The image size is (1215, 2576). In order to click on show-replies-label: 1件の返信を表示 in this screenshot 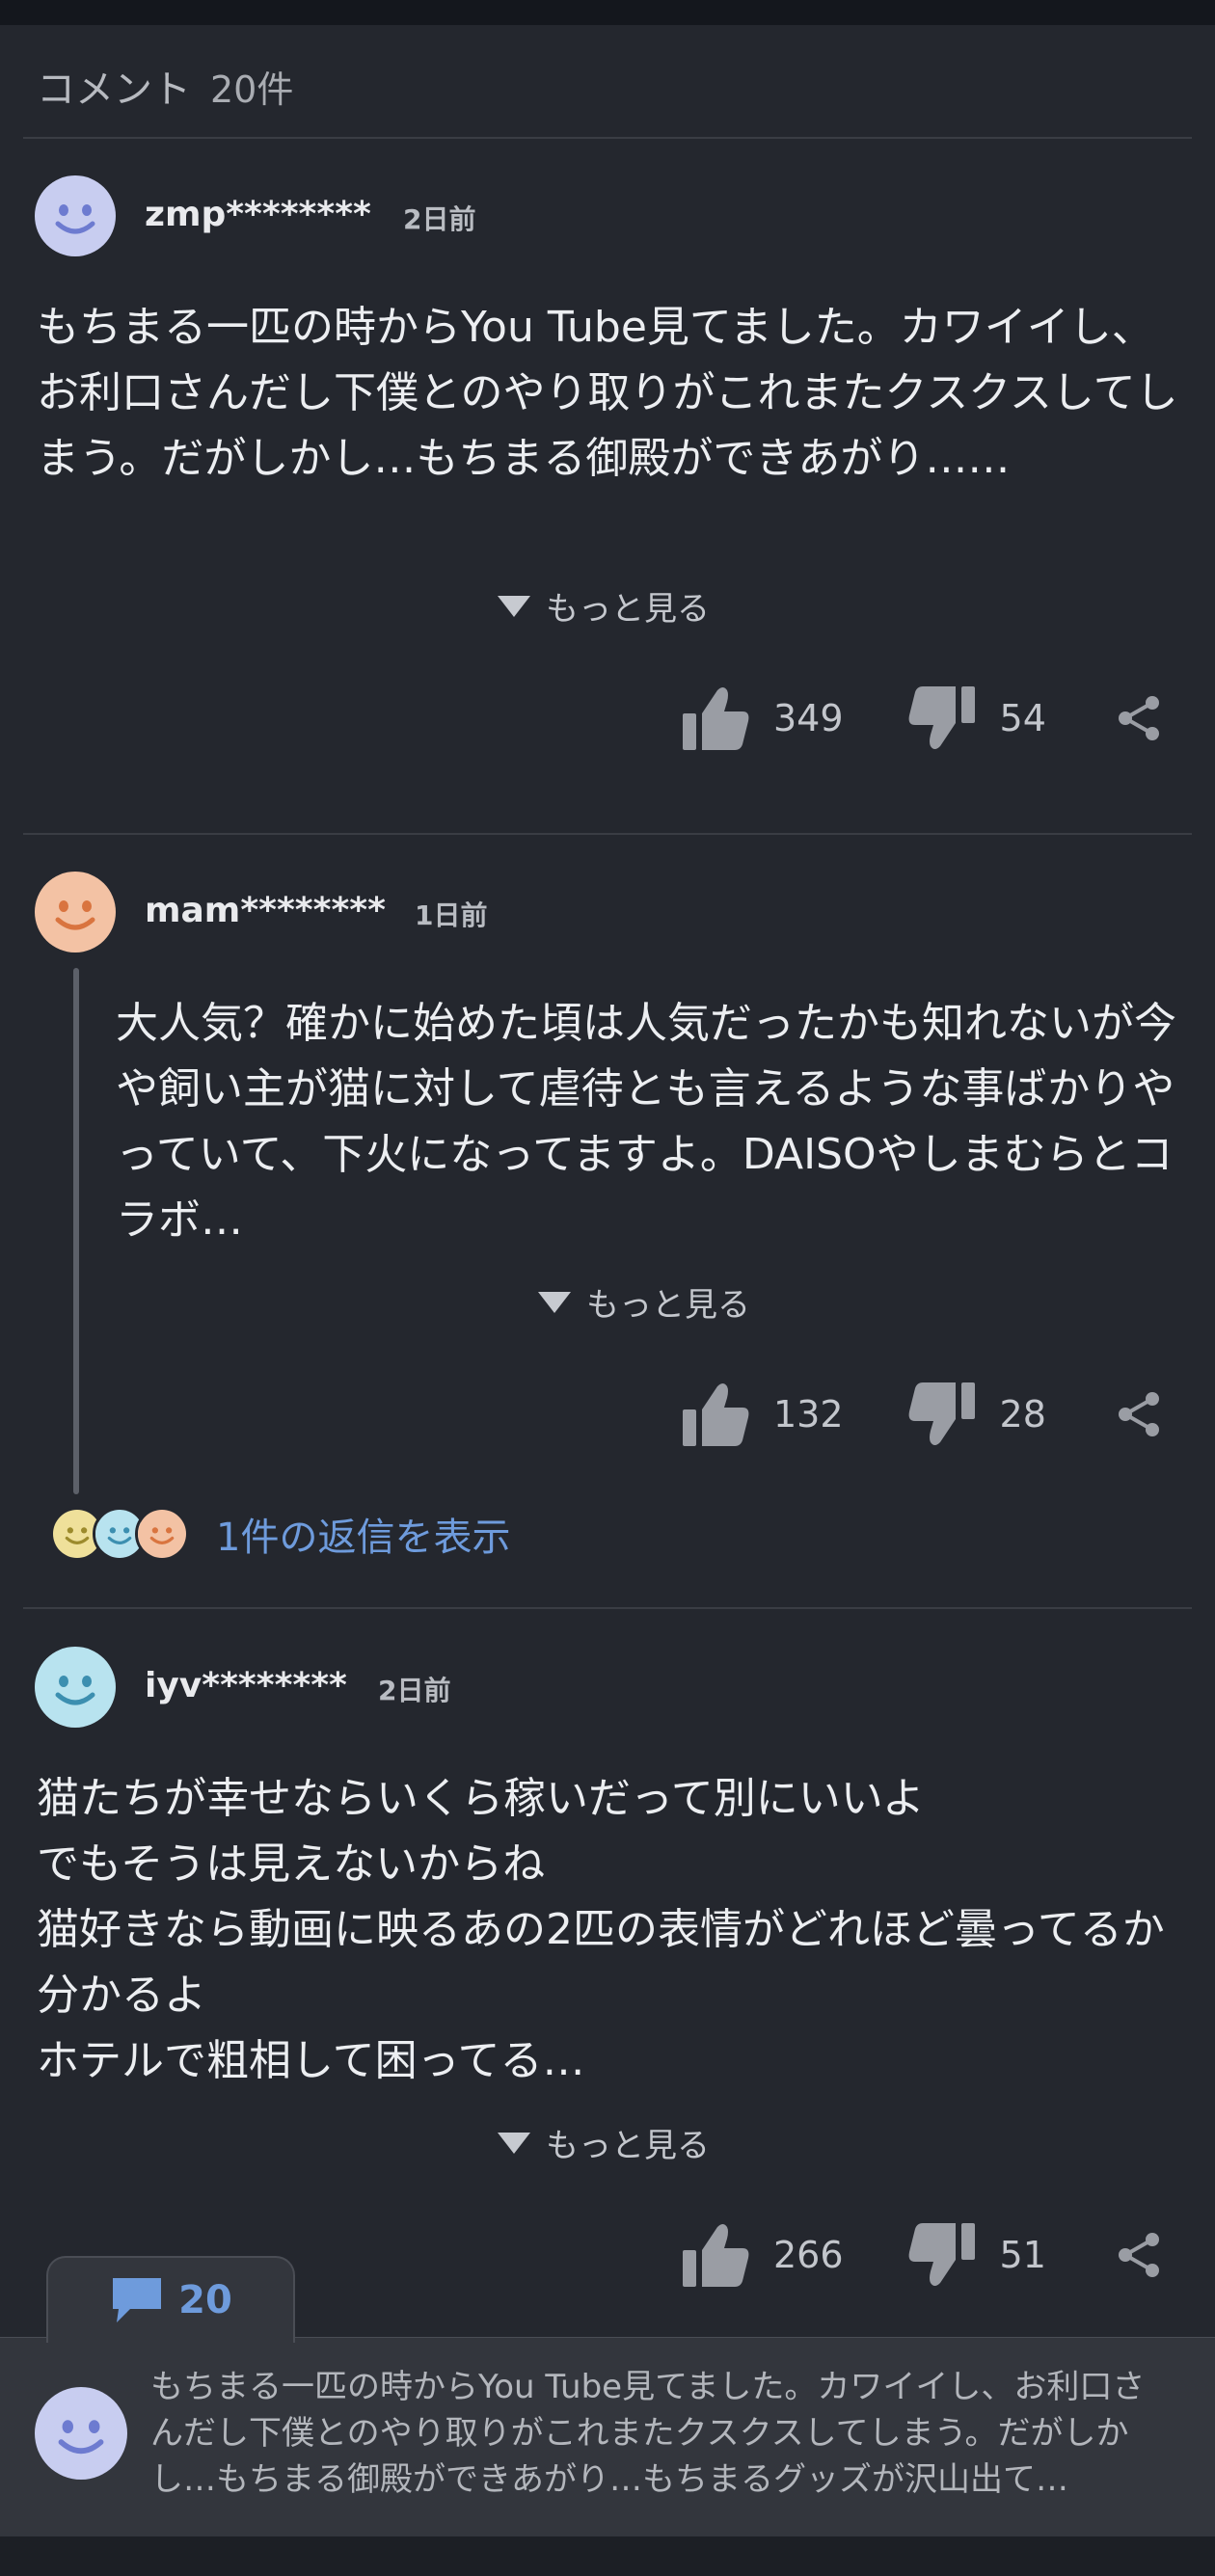, I will do `click(363, 1538)`.